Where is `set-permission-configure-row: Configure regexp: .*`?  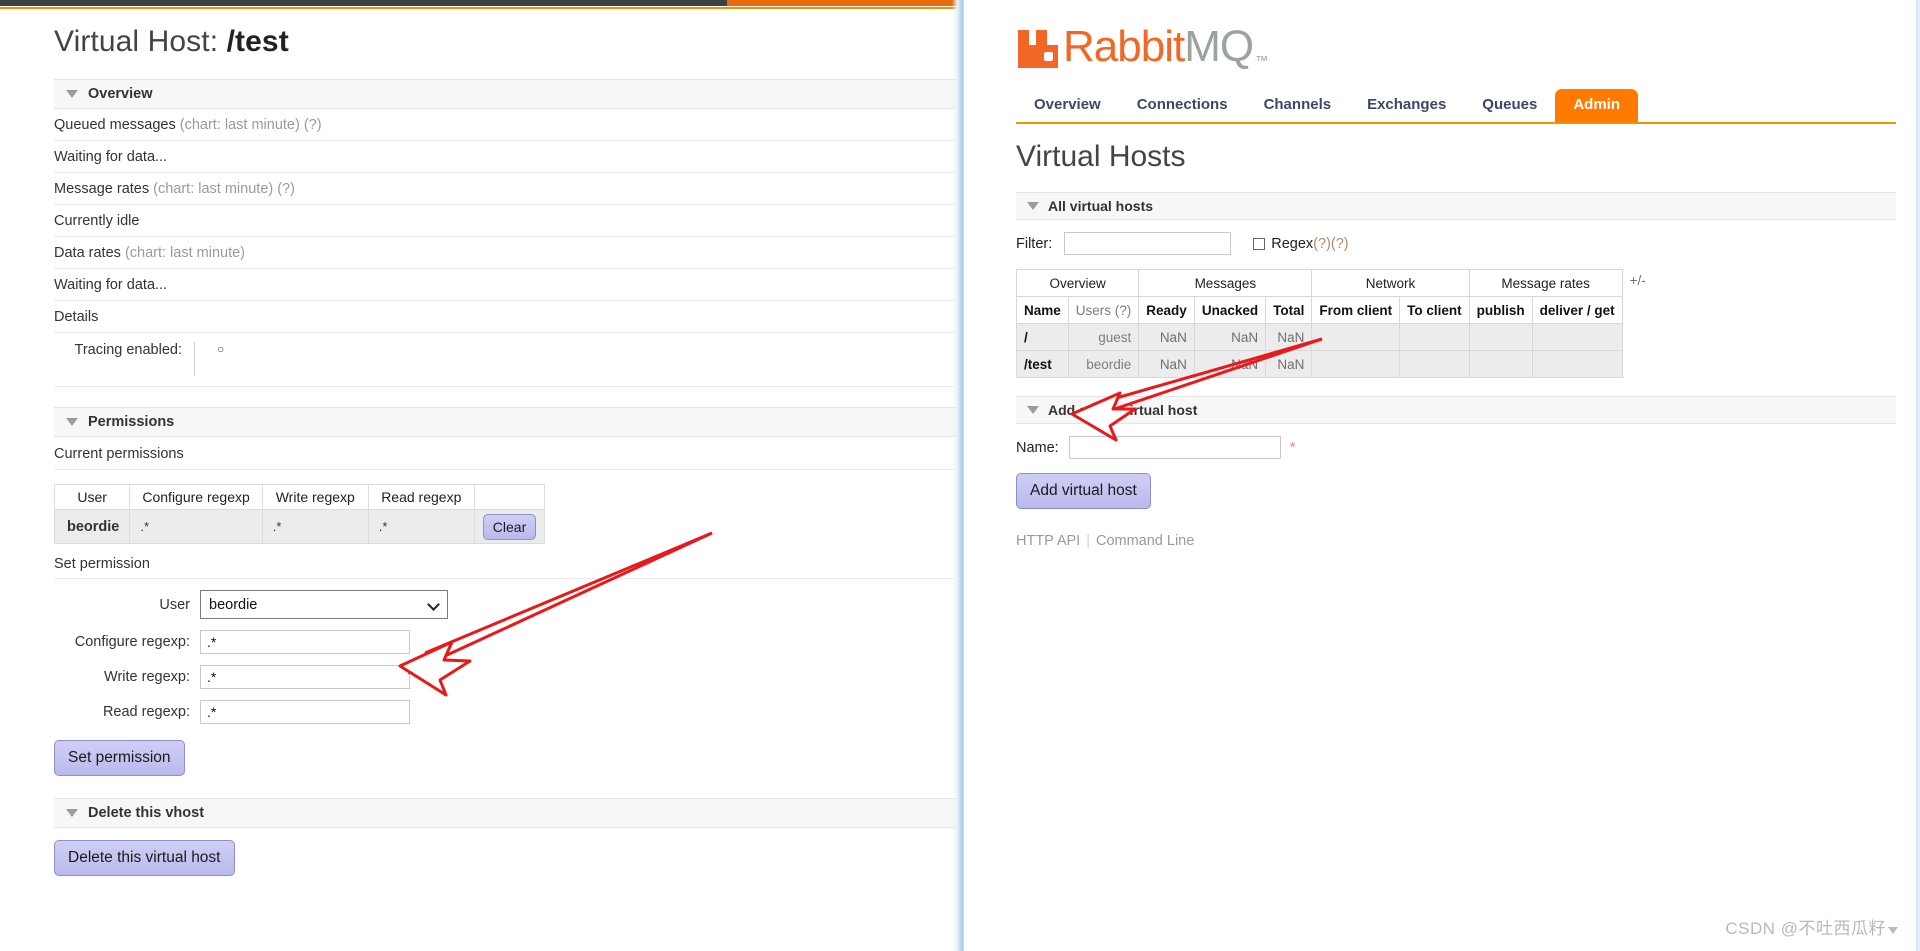
set-permission-configure-row: Configure regexp: .* is located at coordinates (479, 642).